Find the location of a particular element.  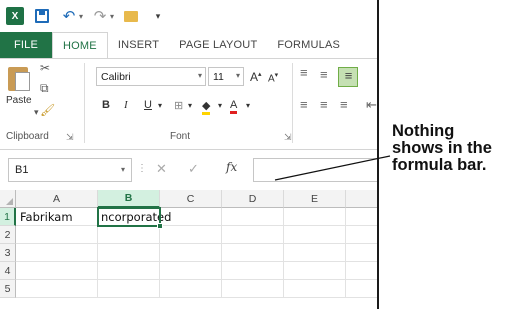

align-top-icon: ≡ is located at coordinates (304, 72).